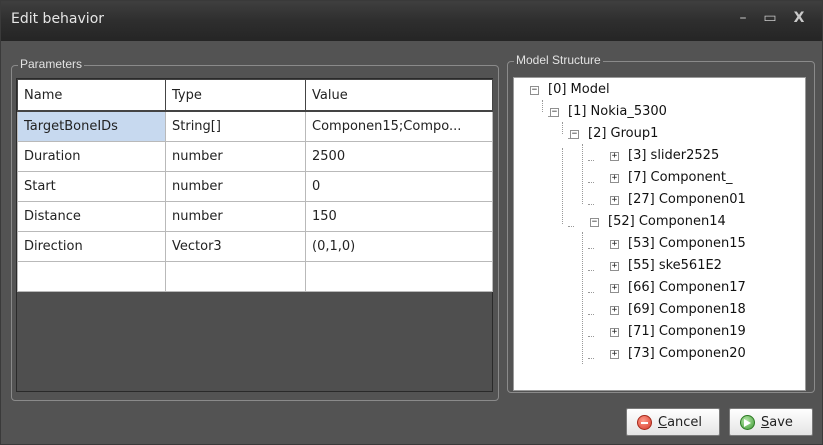  What do you see at coordinates (644, 422) in the screenshot?
I see `cancel-icon` at bounding box center [644, 422].